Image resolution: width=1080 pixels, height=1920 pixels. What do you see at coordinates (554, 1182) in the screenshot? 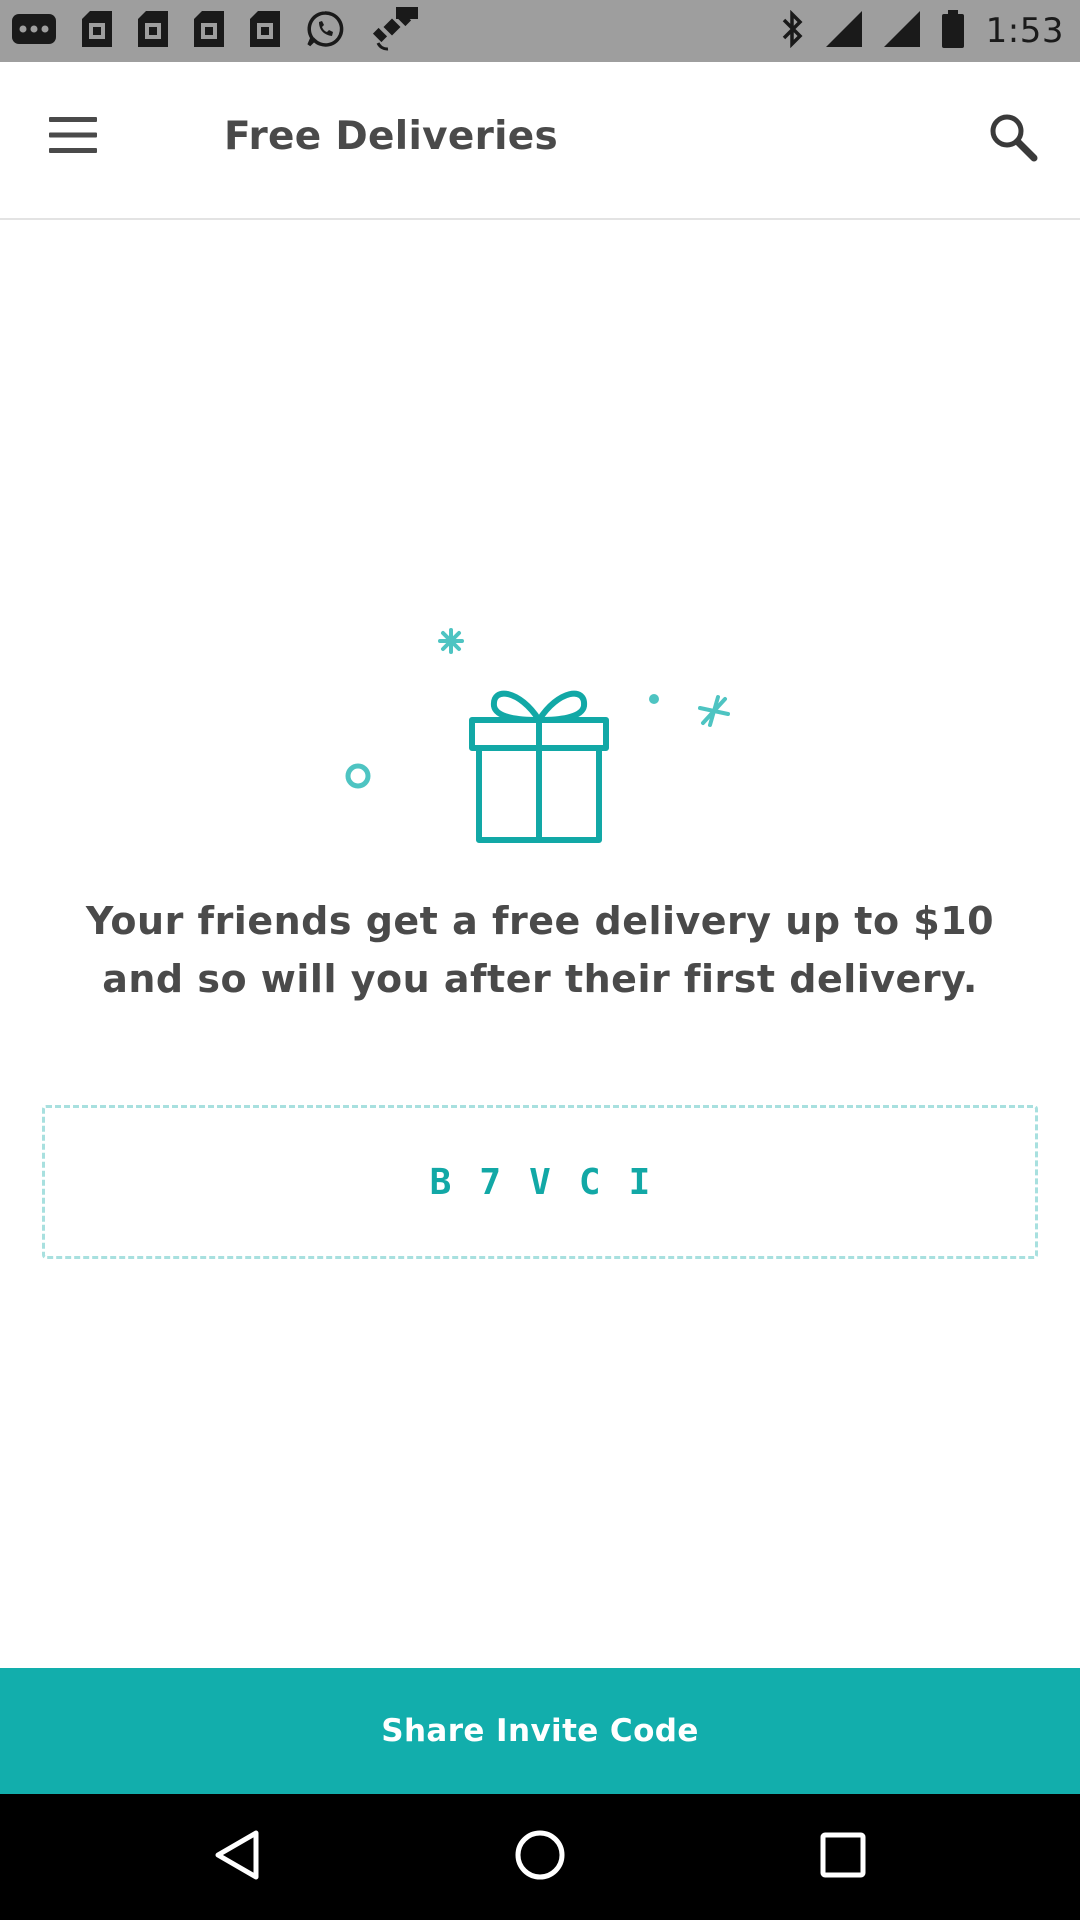
I see `invite-code: B7VCI` at bounding box center [554, 1182].